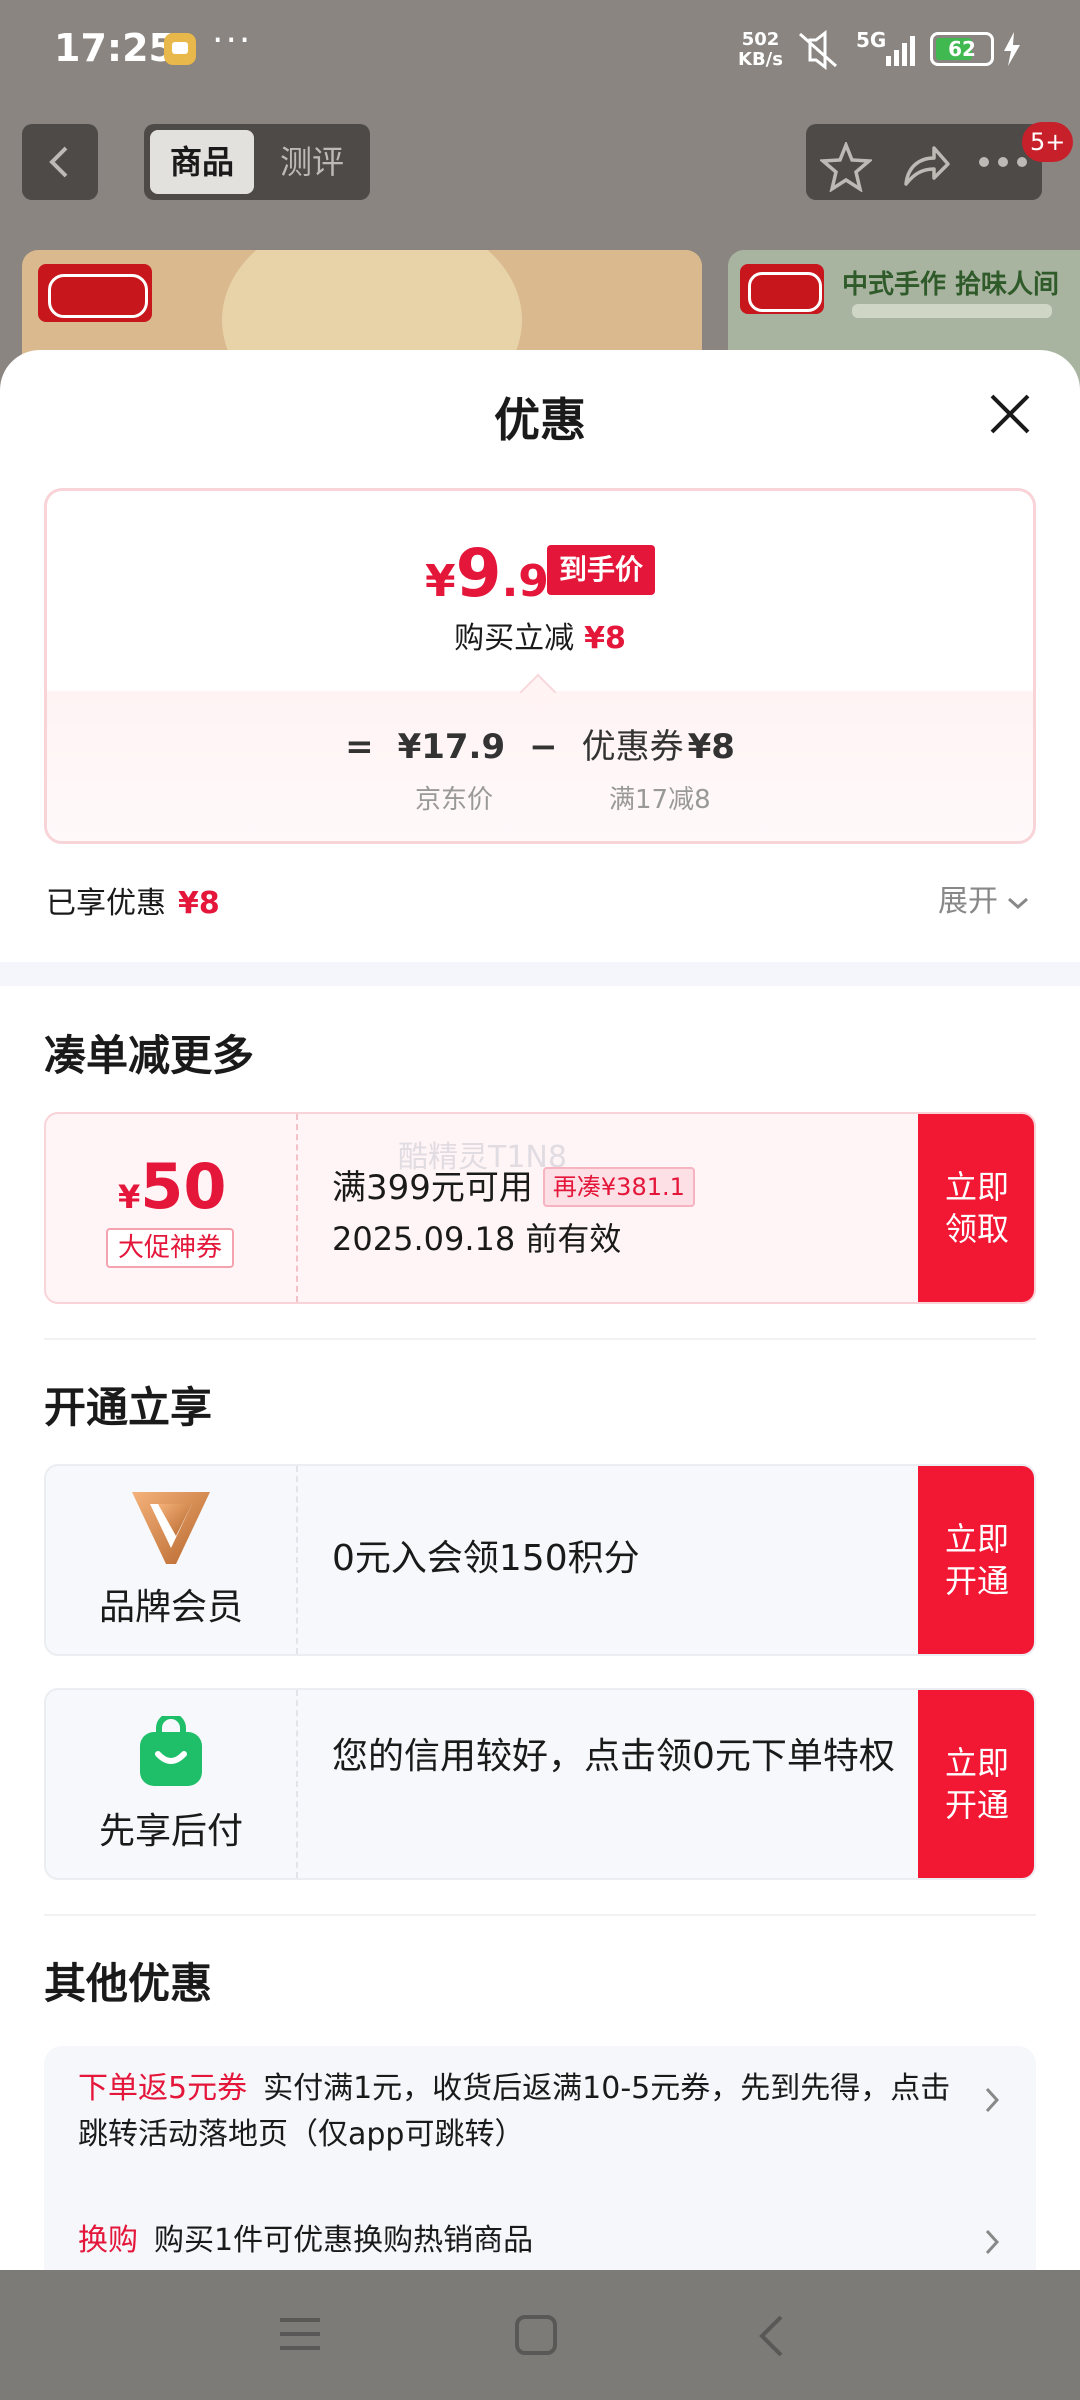 This screenshot has height=2400, width=1080. I want to click on coupon-label: 优惠券, so click(632, 747).